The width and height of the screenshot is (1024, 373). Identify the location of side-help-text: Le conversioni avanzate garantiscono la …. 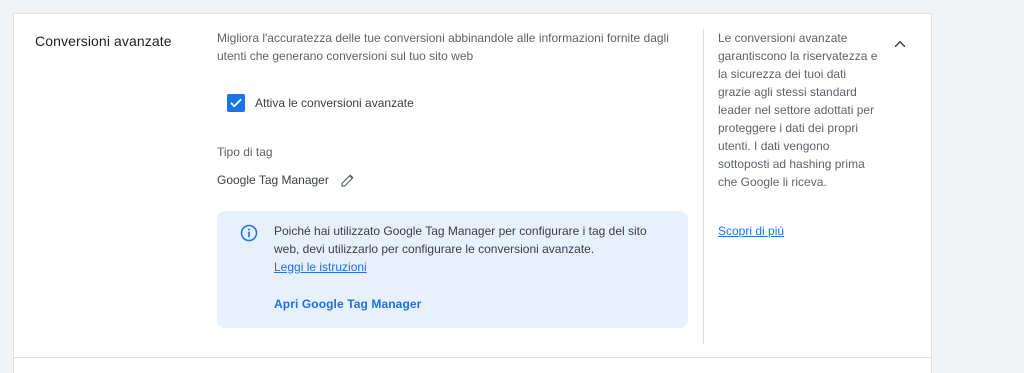
(798, 110).